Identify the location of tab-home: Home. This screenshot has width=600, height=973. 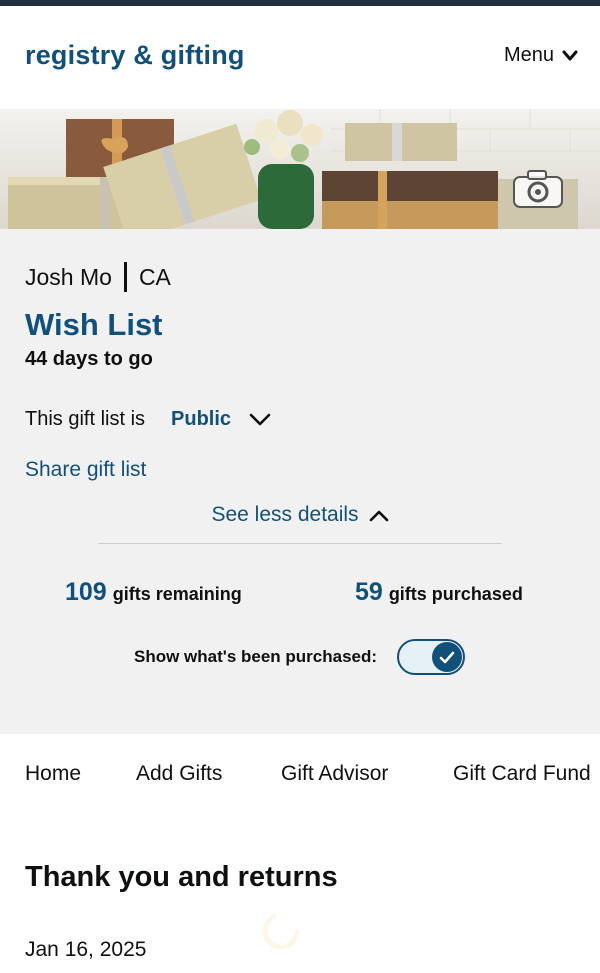
(53, 774).